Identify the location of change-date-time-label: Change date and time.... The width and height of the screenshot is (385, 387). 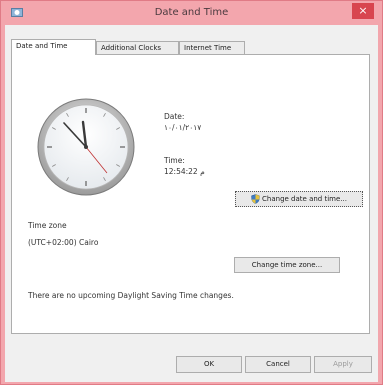
(304, 199).